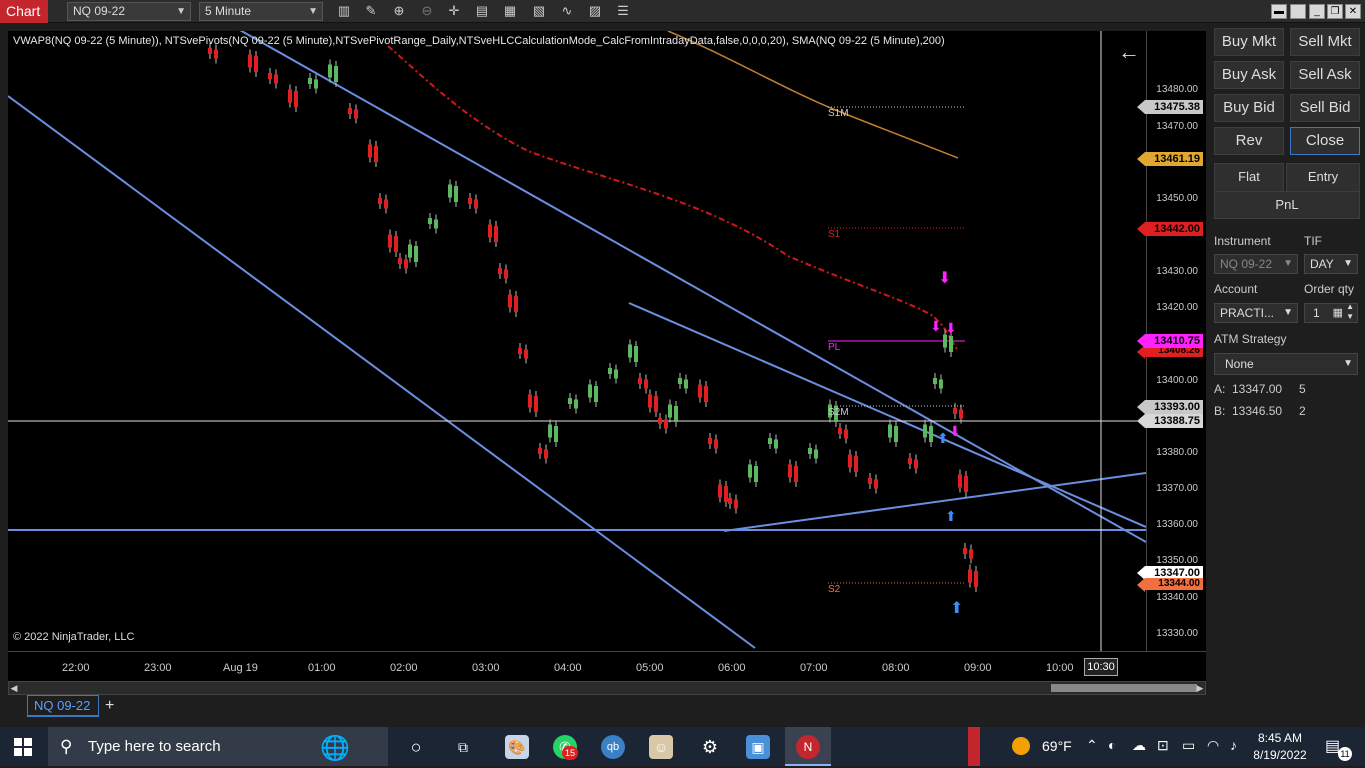 Image resolution: width=1365 pixels, height=768 pixels. What do you see at coordinates (23, 747) in the screenshot?
I see `windows-start-icon` at bounding box center [23, 747].